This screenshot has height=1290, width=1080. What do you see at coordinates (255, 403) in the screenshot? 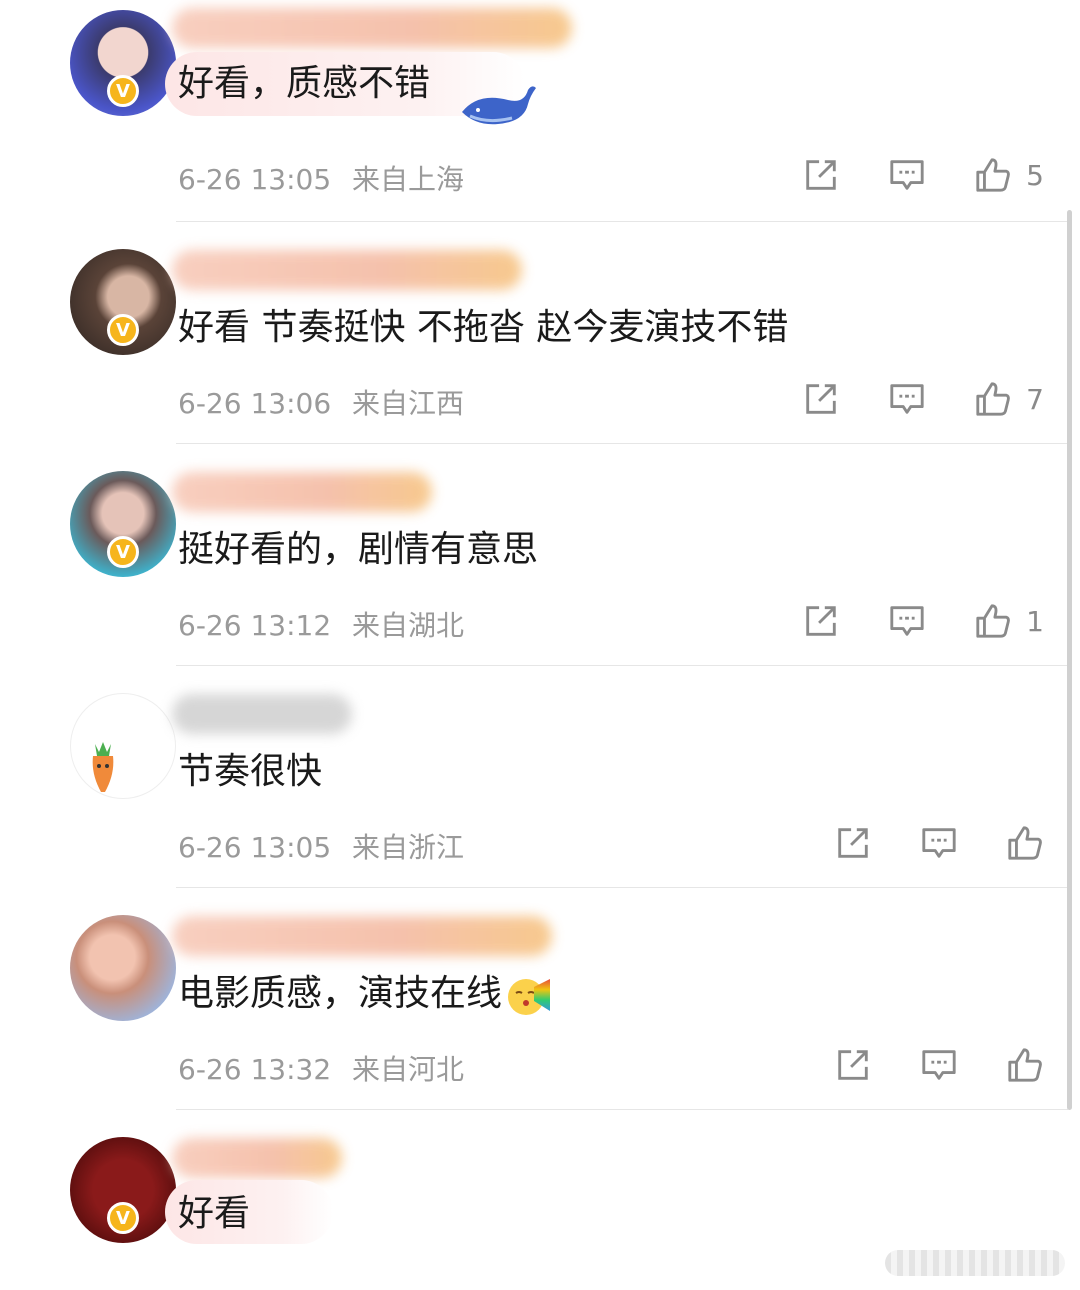
I see `comment-time: 6-26 13:06` at bounding box center [255, 403].